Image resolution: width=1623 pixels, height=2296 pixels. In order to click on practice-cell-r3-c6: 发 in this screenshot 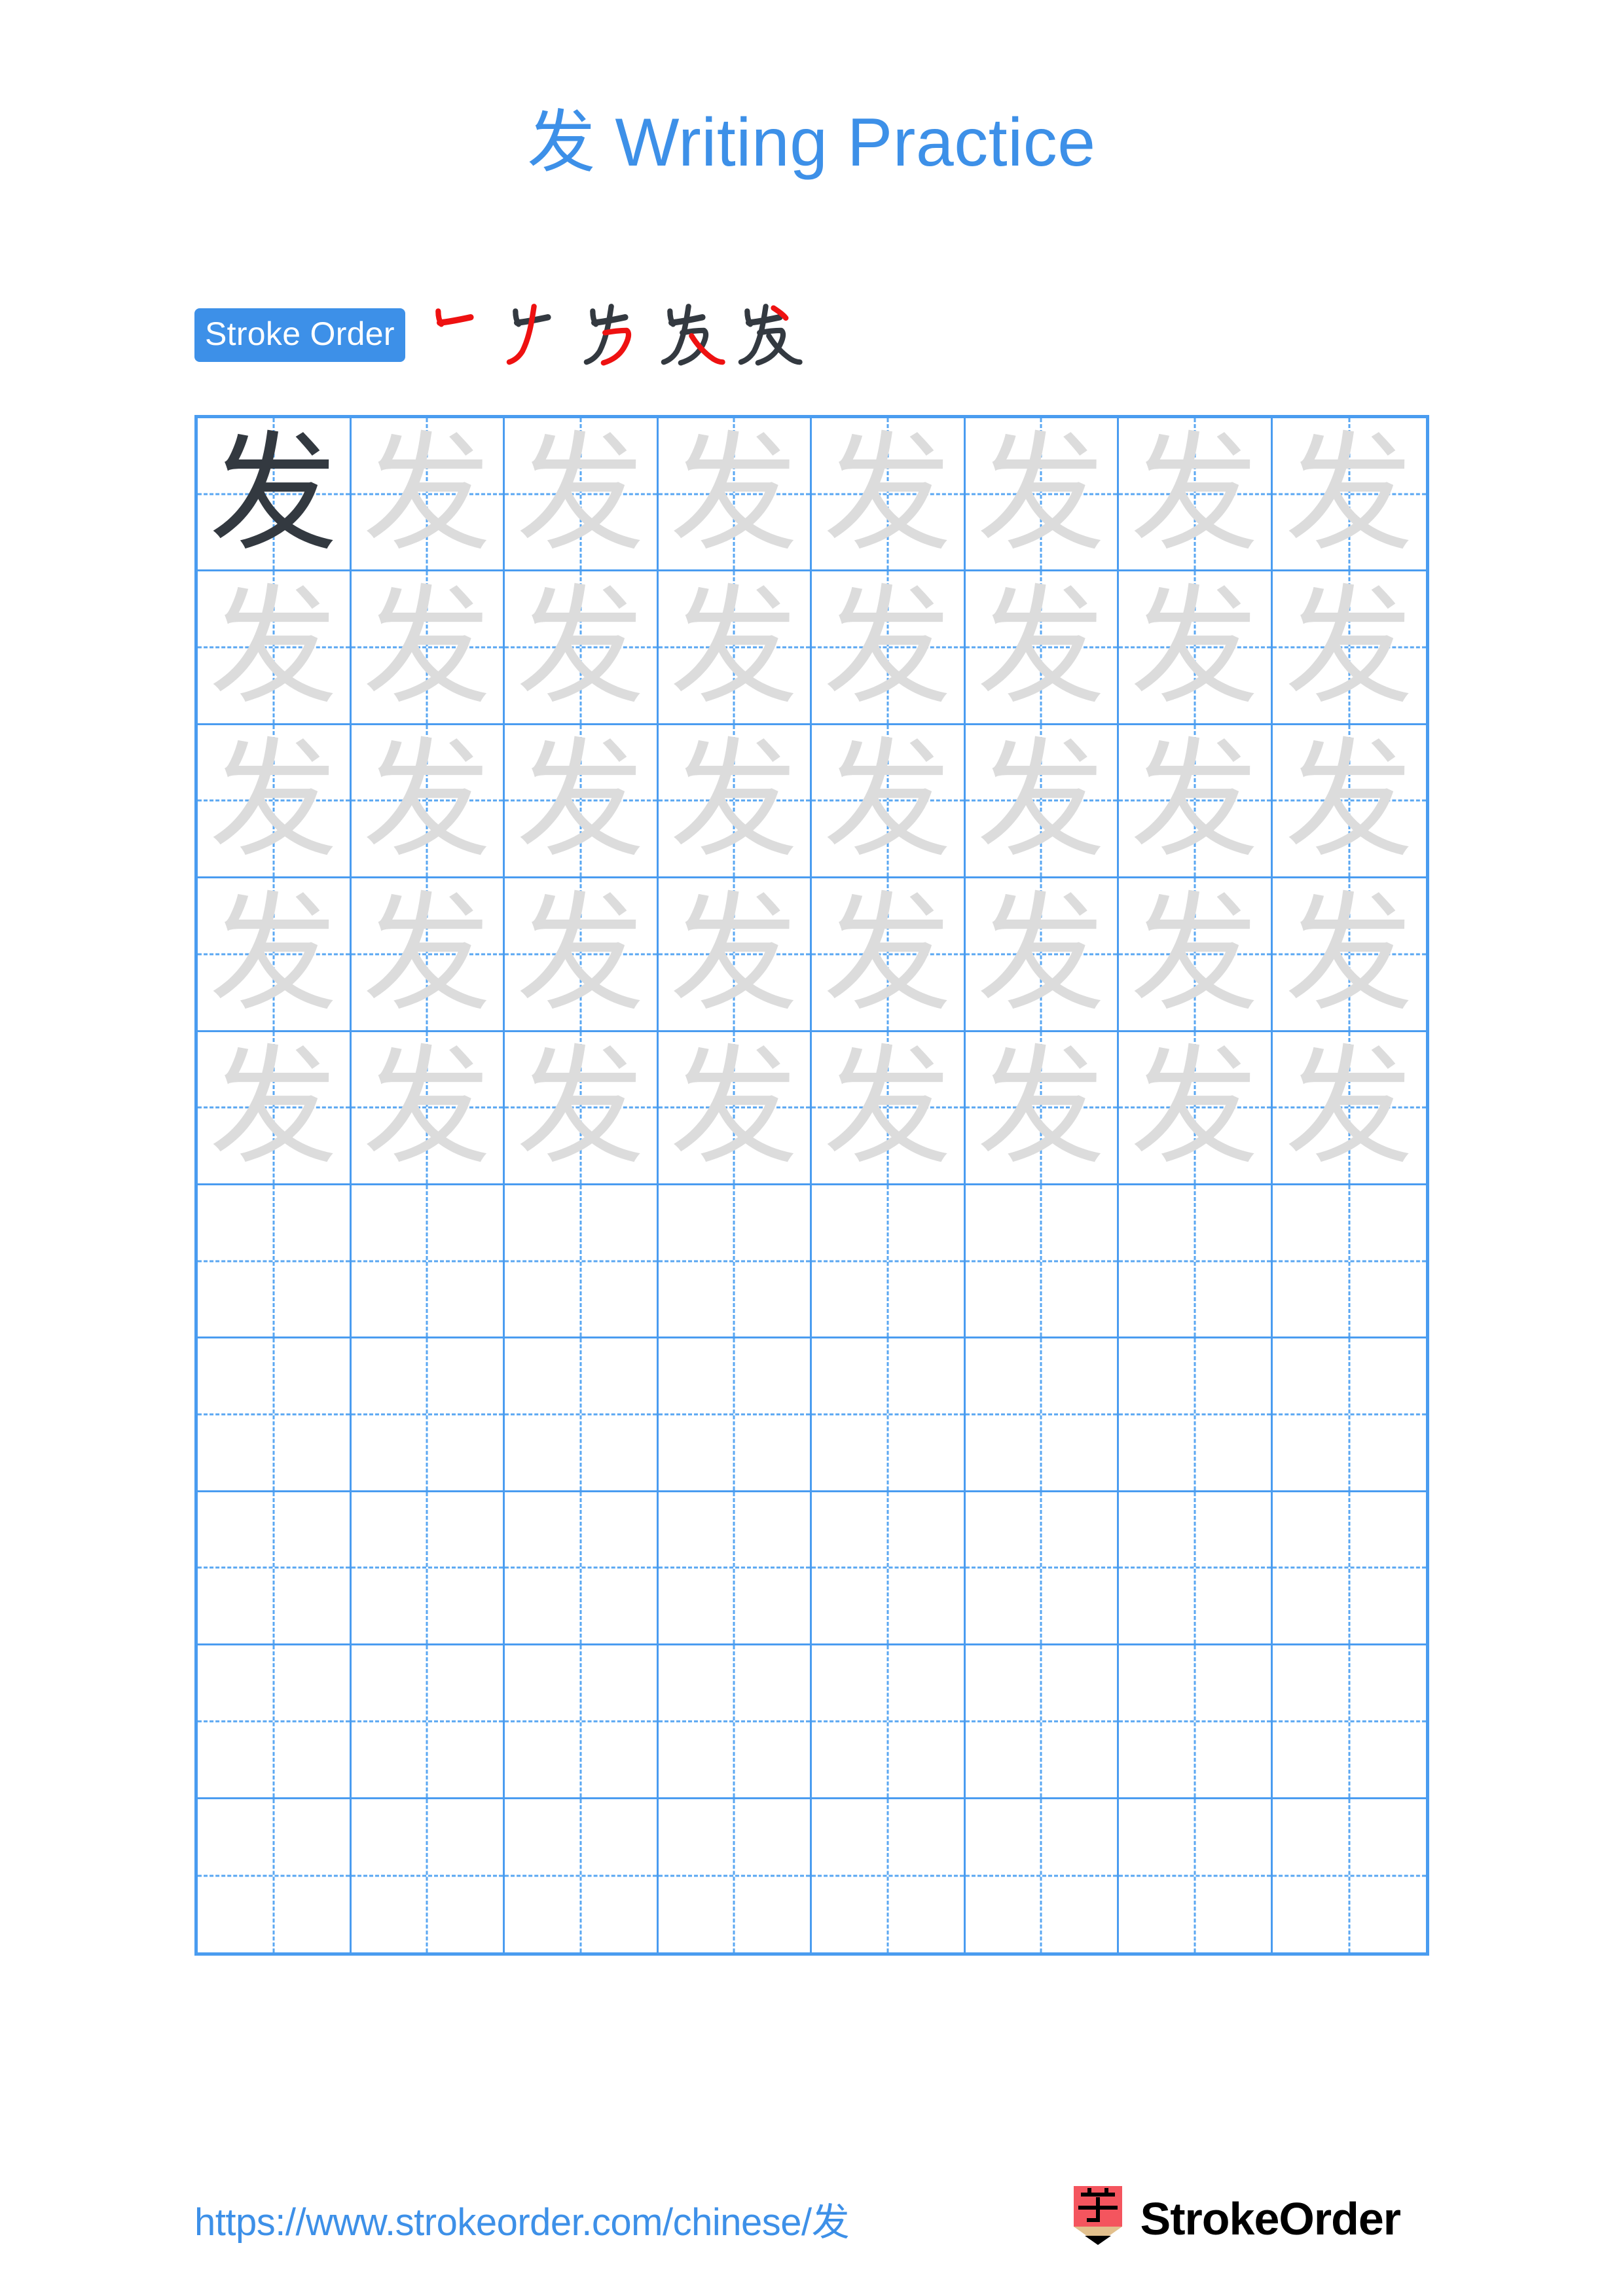, I will do `click(1042, 802)`.